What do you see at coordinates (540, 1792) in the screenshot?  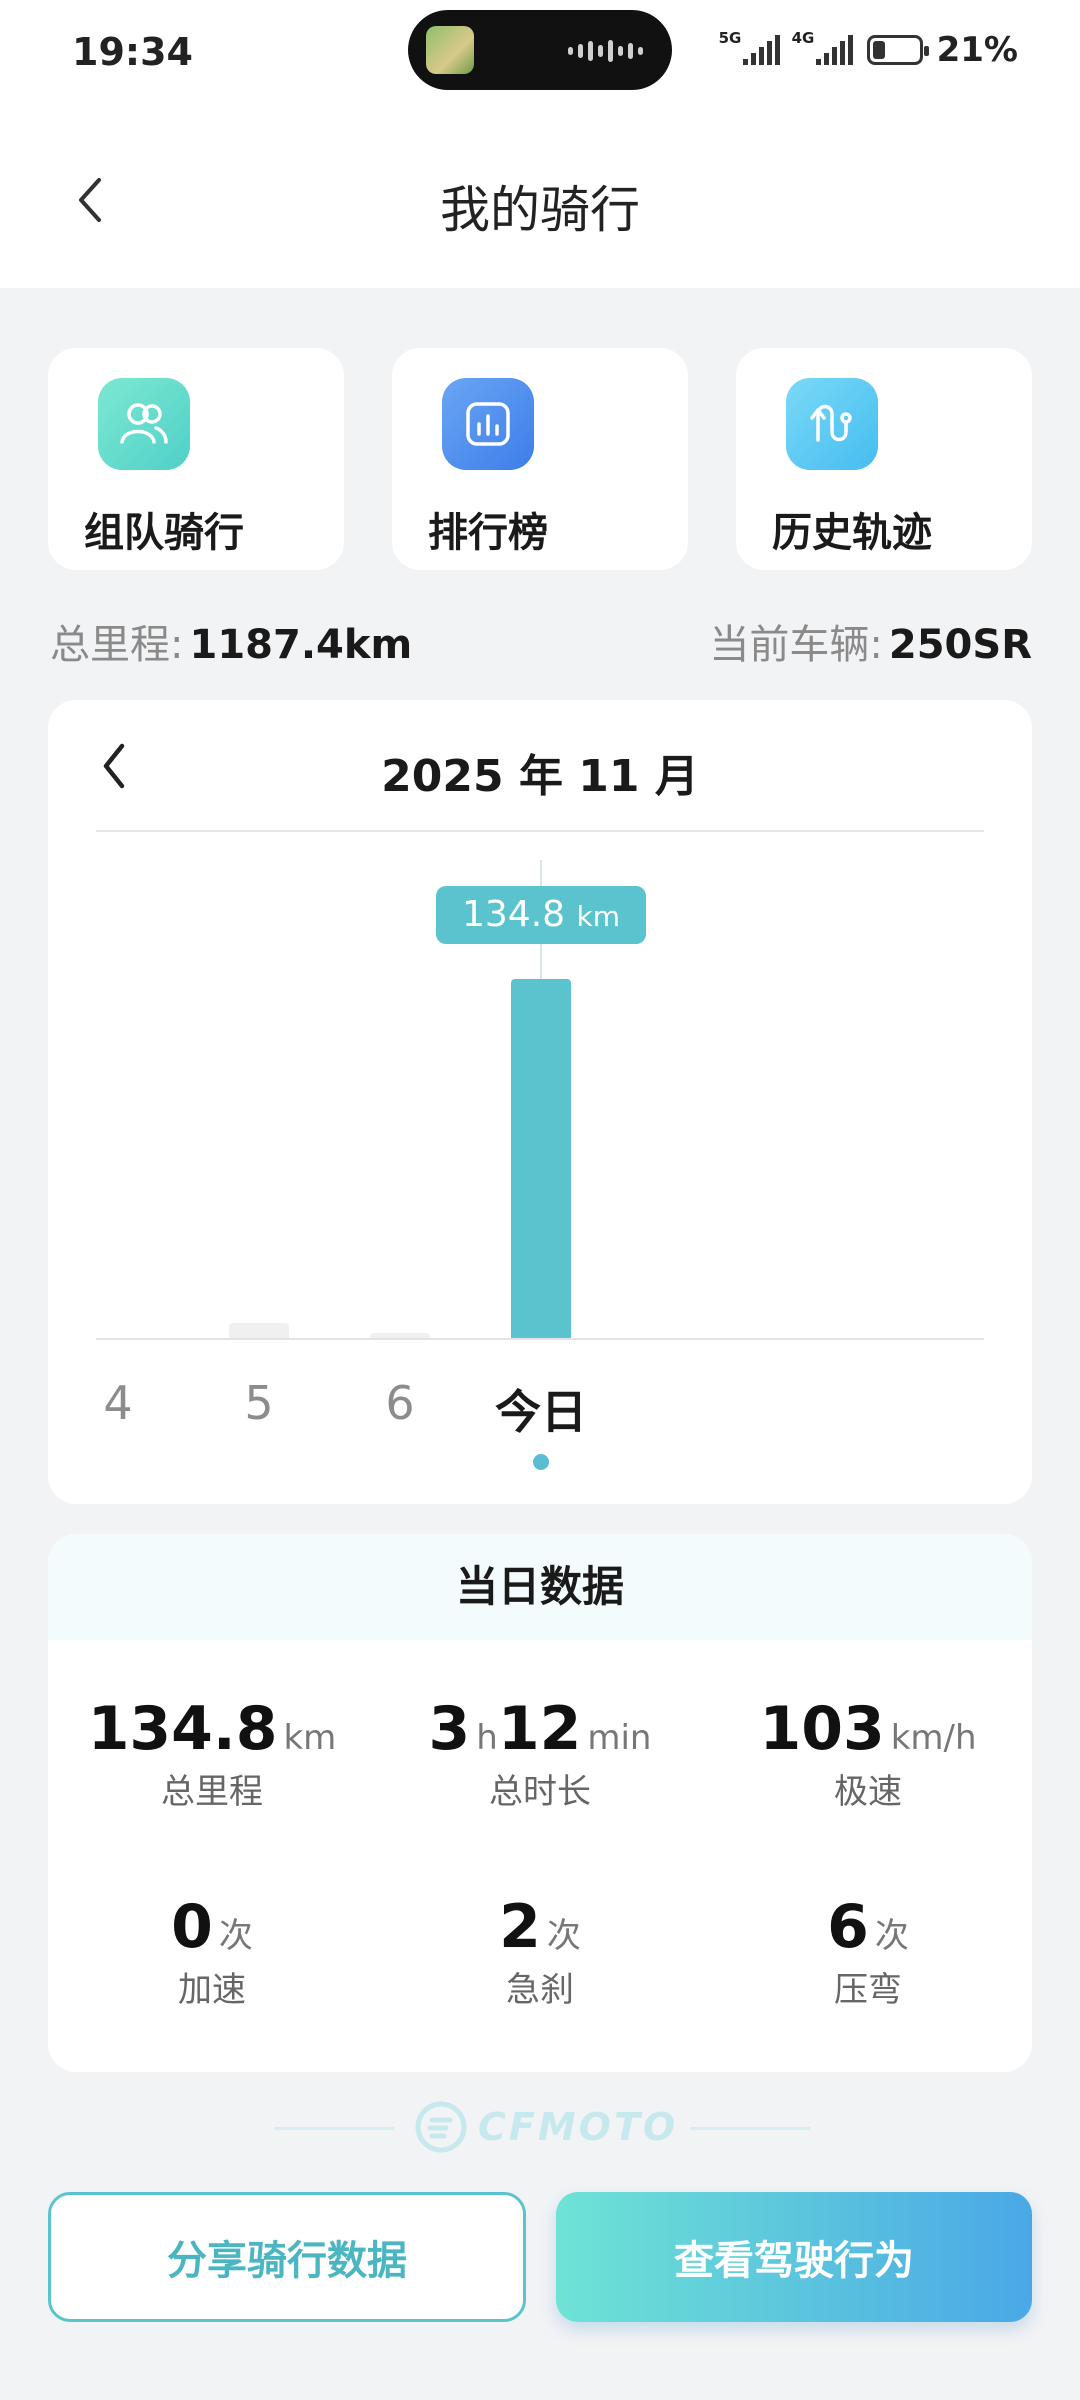 I see `stat-duration-label: 总时长` at bounding box center [540, 1792].